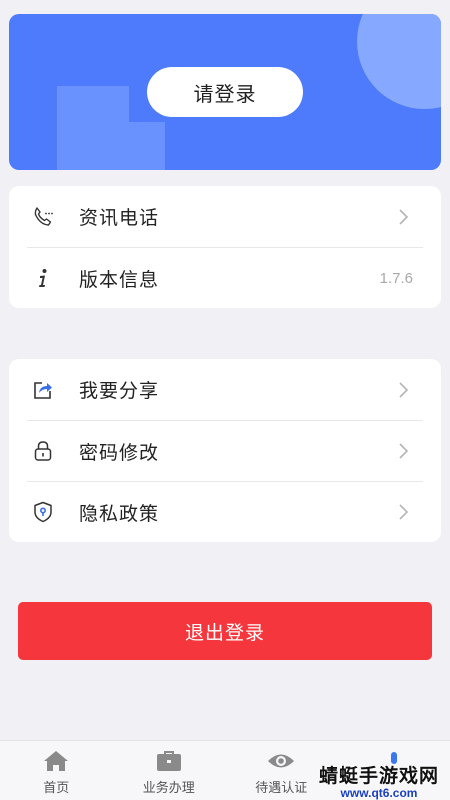 This screenshot has width=450, height=800. Describe the element at coordinates (119, 279) in the screenshot. I see `menu-item-label: 版本信息` at that location.